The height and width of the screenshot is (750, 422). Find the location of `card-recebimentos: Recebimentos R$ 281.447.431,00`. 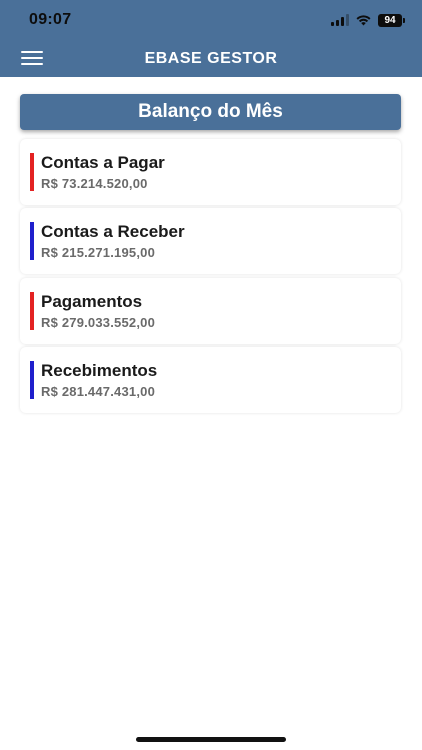

card-recebimentos: Recebimentos R$ 281.447.431,00 is located at coordinates (210, 380).